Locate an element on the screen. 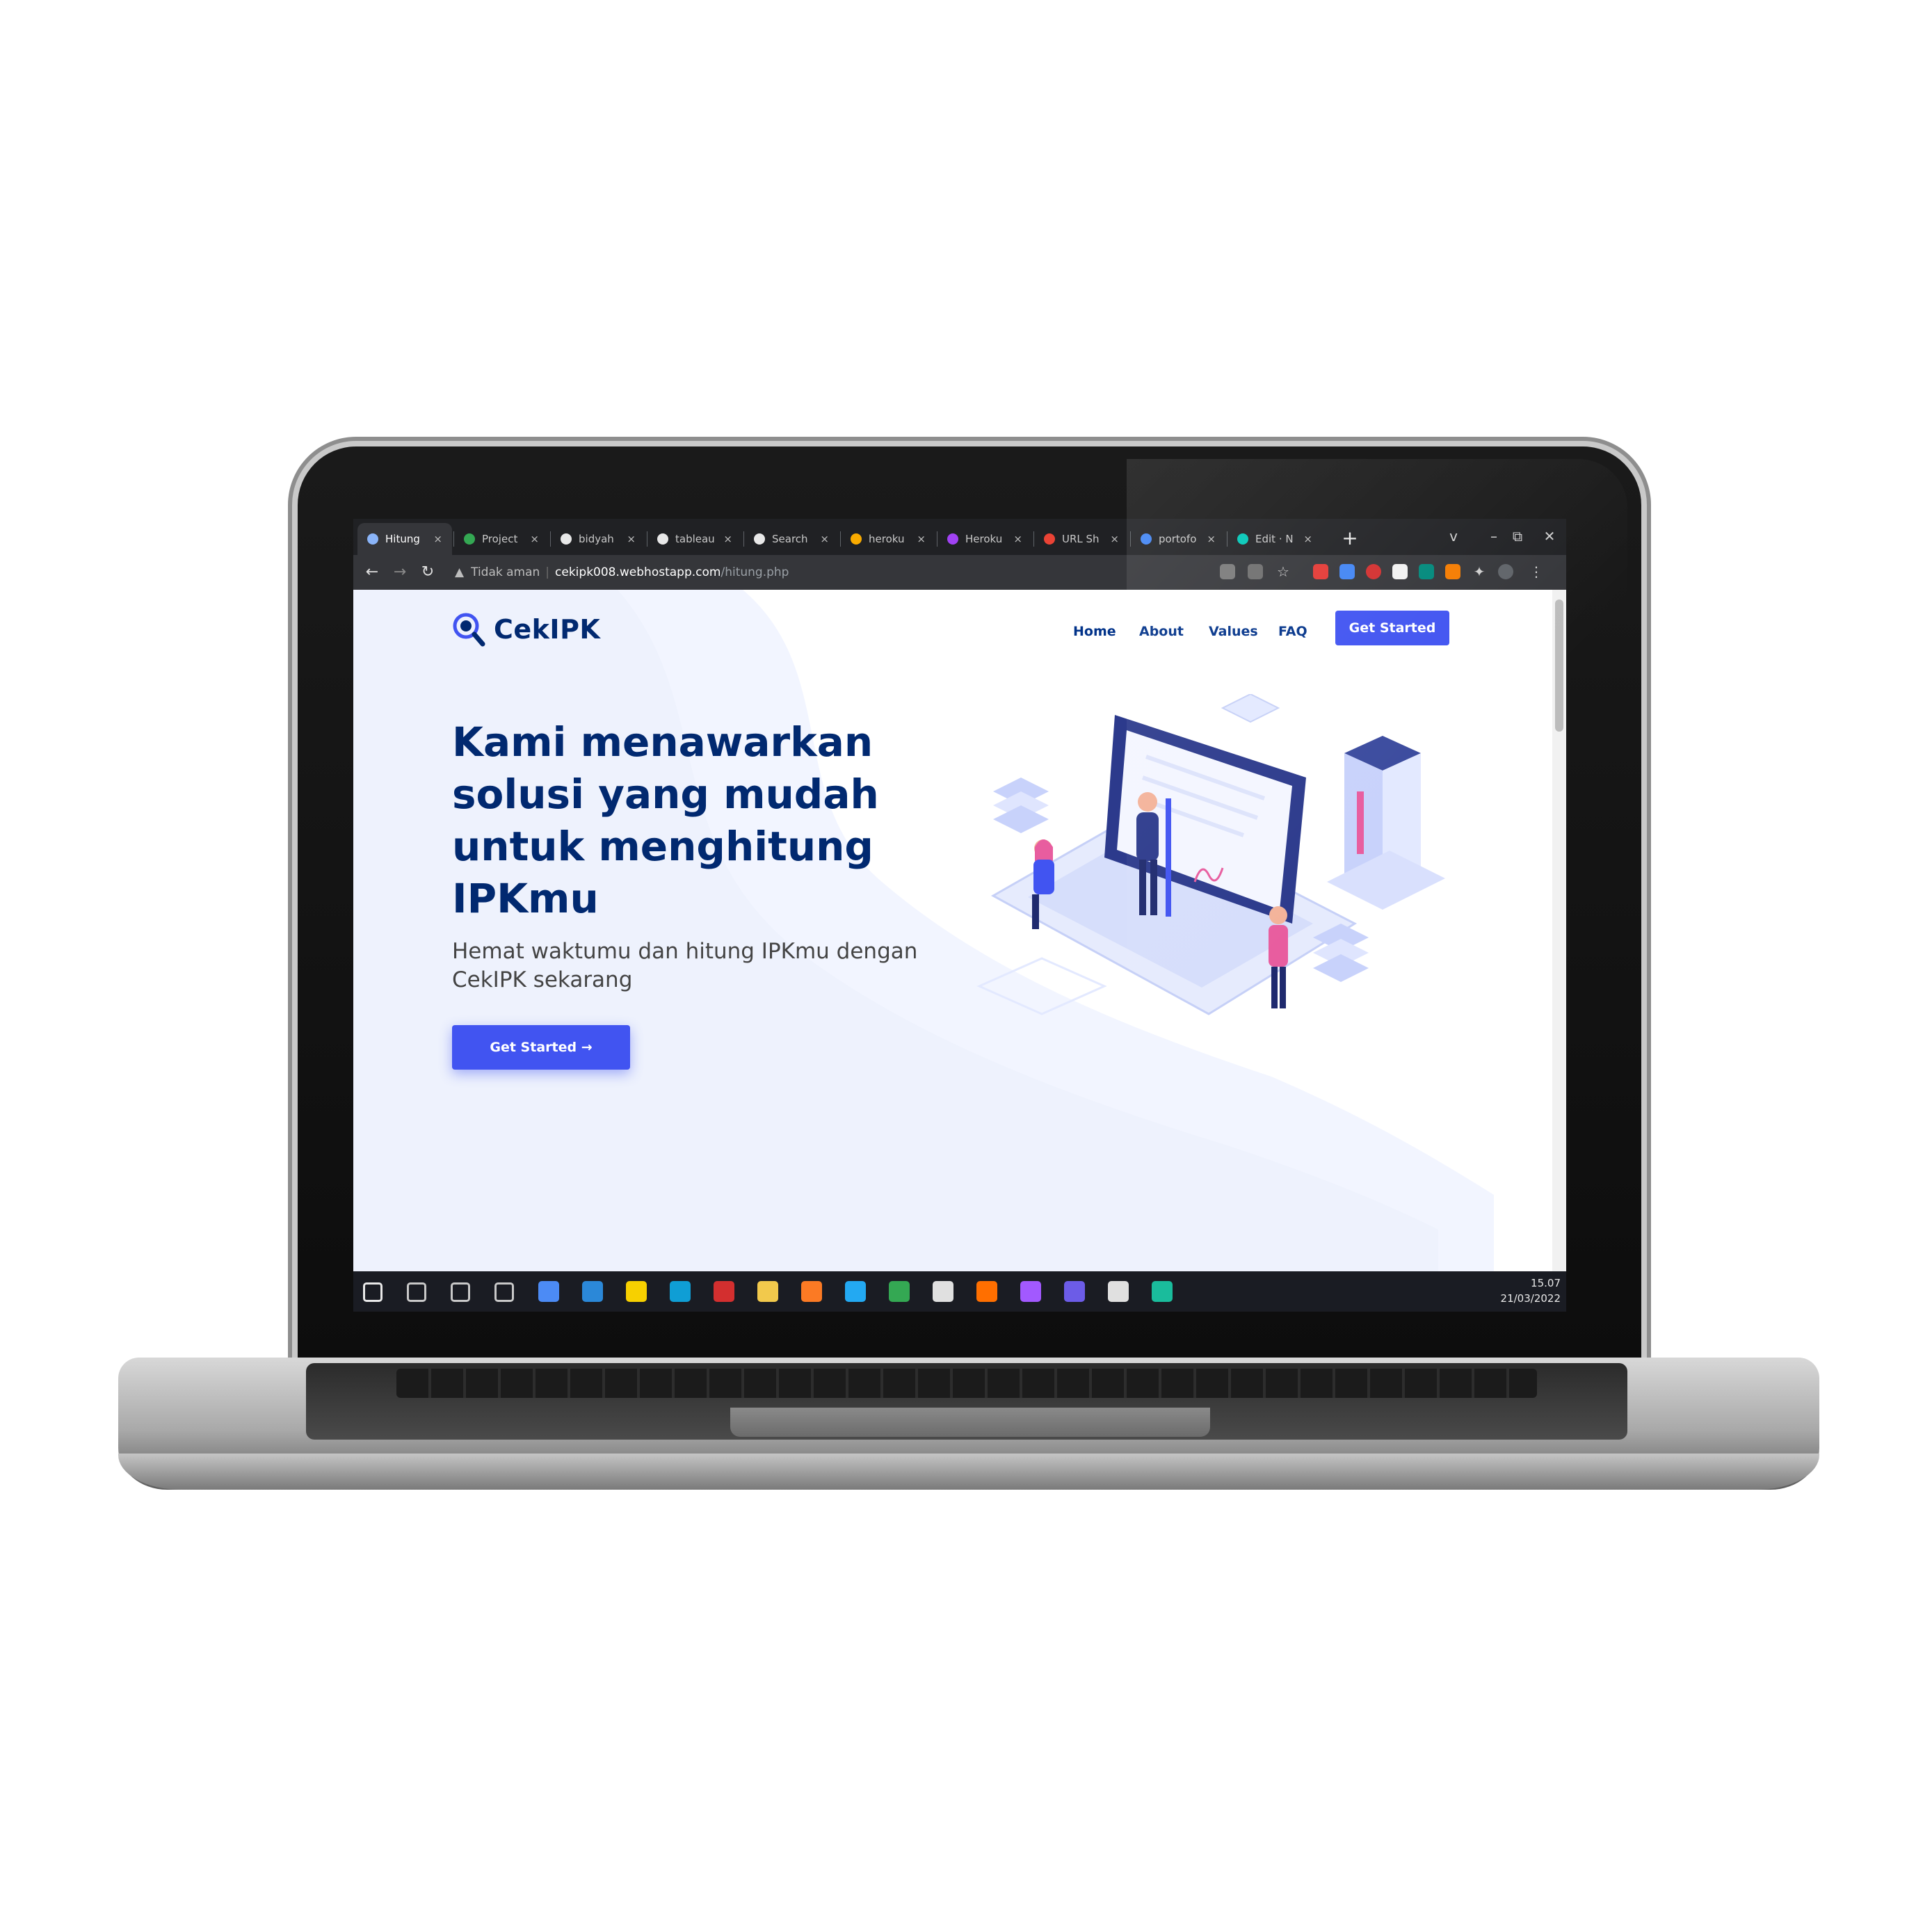 The width and height of the screenshot is (1932, 1932). restore-button: ⧉ is located at coordinates (1517, 536).